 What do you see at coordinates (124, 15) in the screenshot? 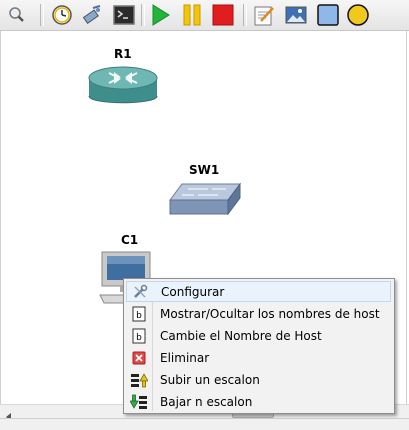
I see `terminal-icon` at bounding box center [124, 15].